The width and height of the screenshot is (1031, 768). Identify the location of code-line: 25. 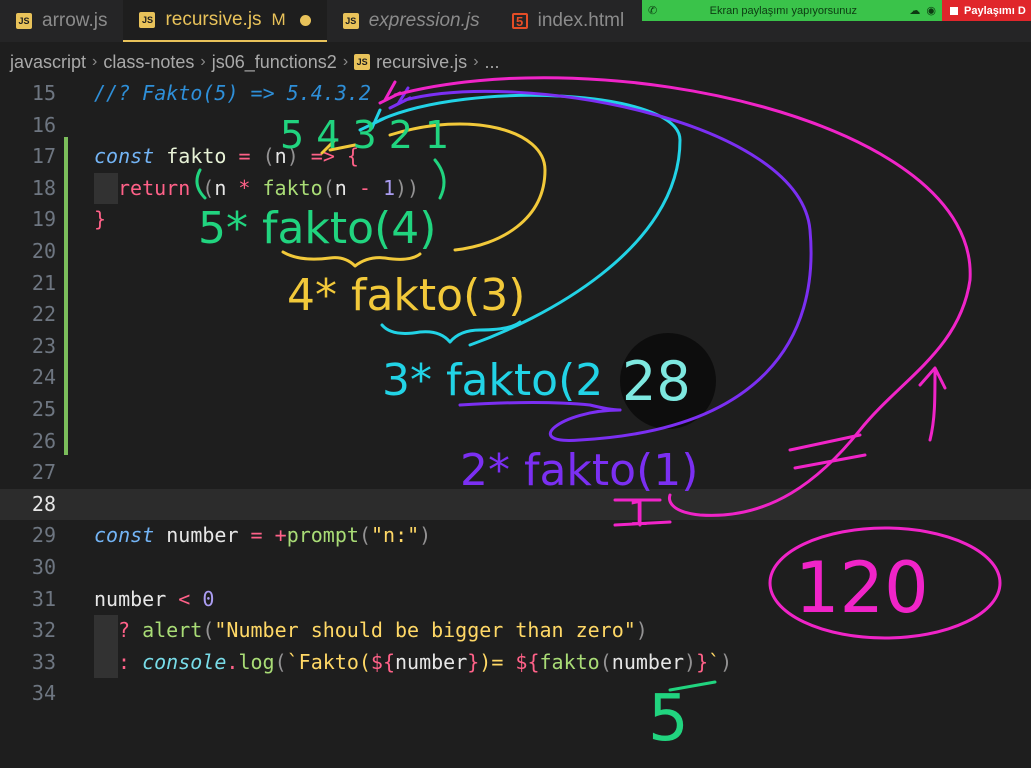
(515, 410).